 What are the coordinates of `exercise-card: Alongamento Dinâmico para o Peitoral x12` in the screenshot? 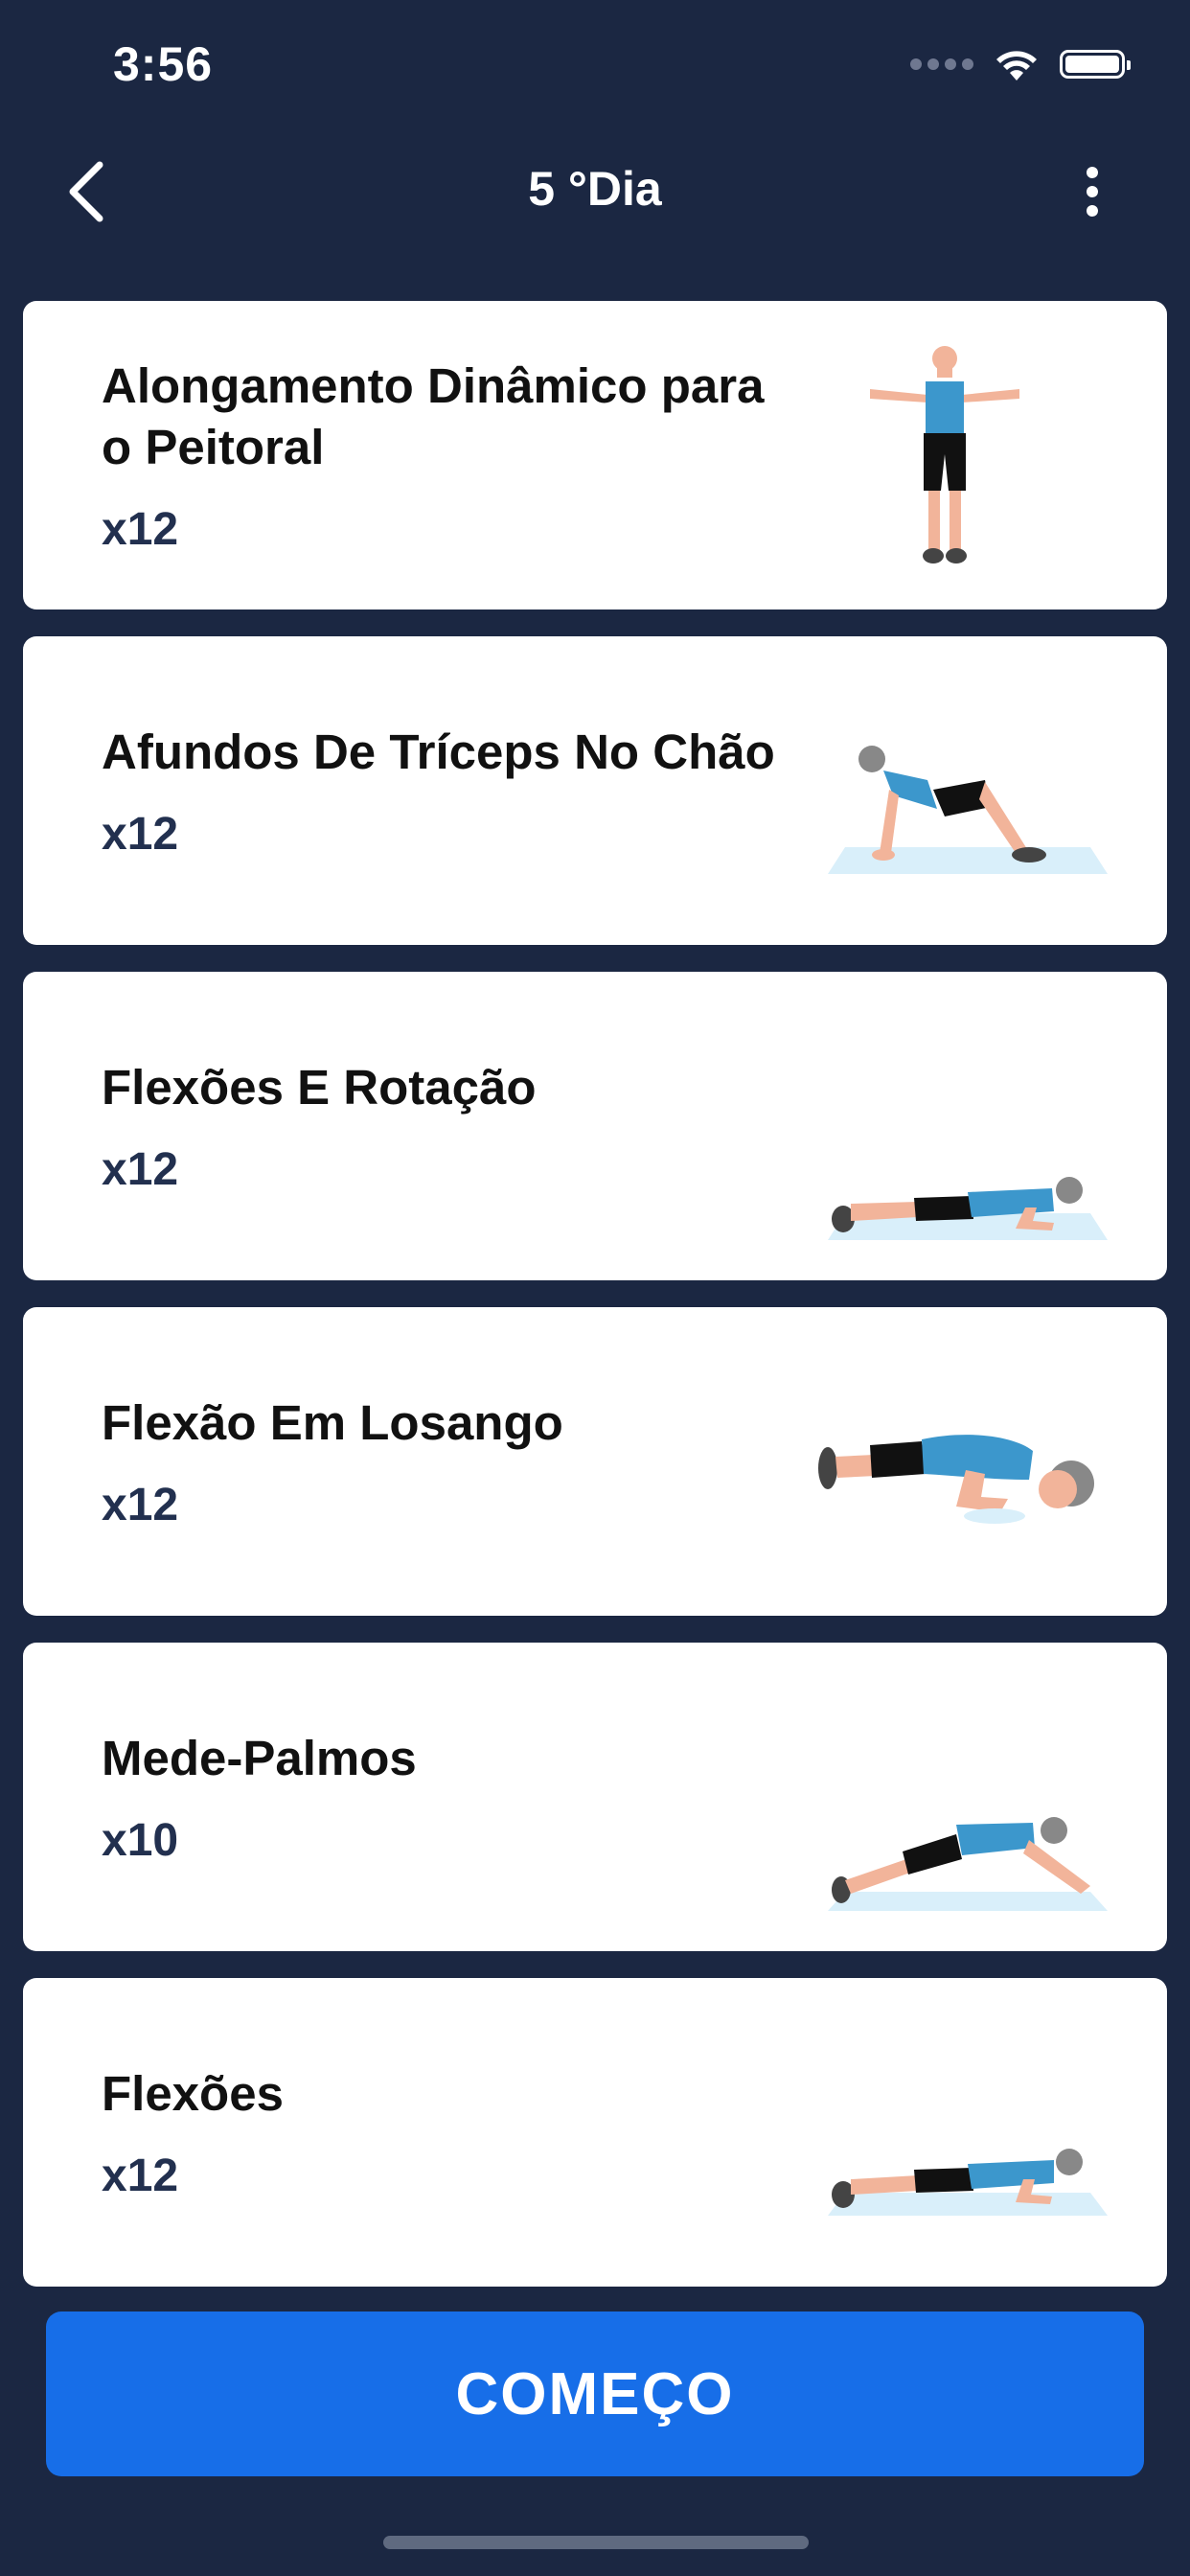 It's located at (595, 455).